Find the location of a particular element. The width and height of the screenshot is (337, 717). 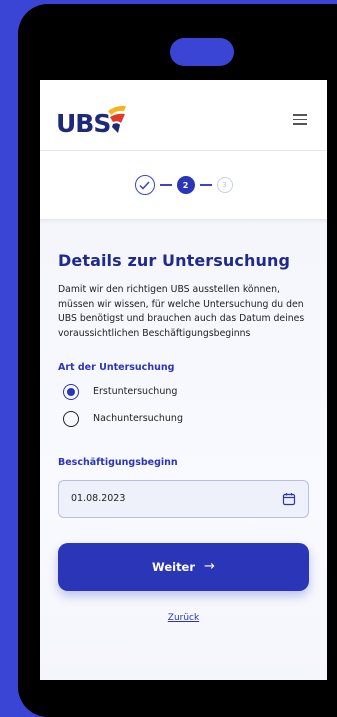

app-header: UBS is located at coordinates (183, 115).